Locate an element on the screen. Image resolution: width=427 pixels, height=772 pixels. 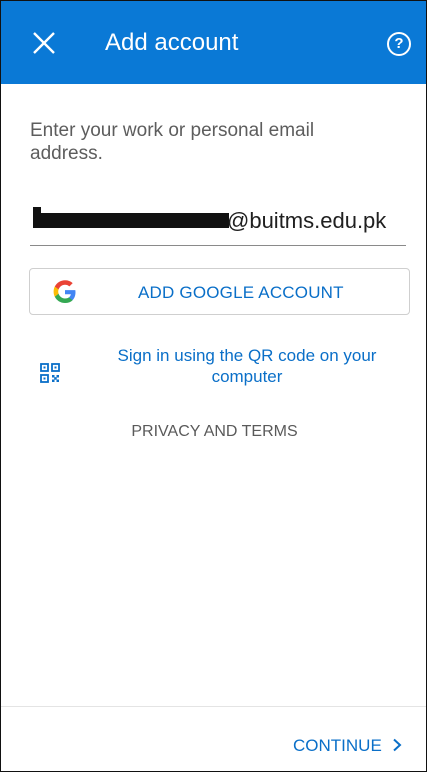
email-domain-text: @buitms.edu.pk is located at coordinates (307, 220).